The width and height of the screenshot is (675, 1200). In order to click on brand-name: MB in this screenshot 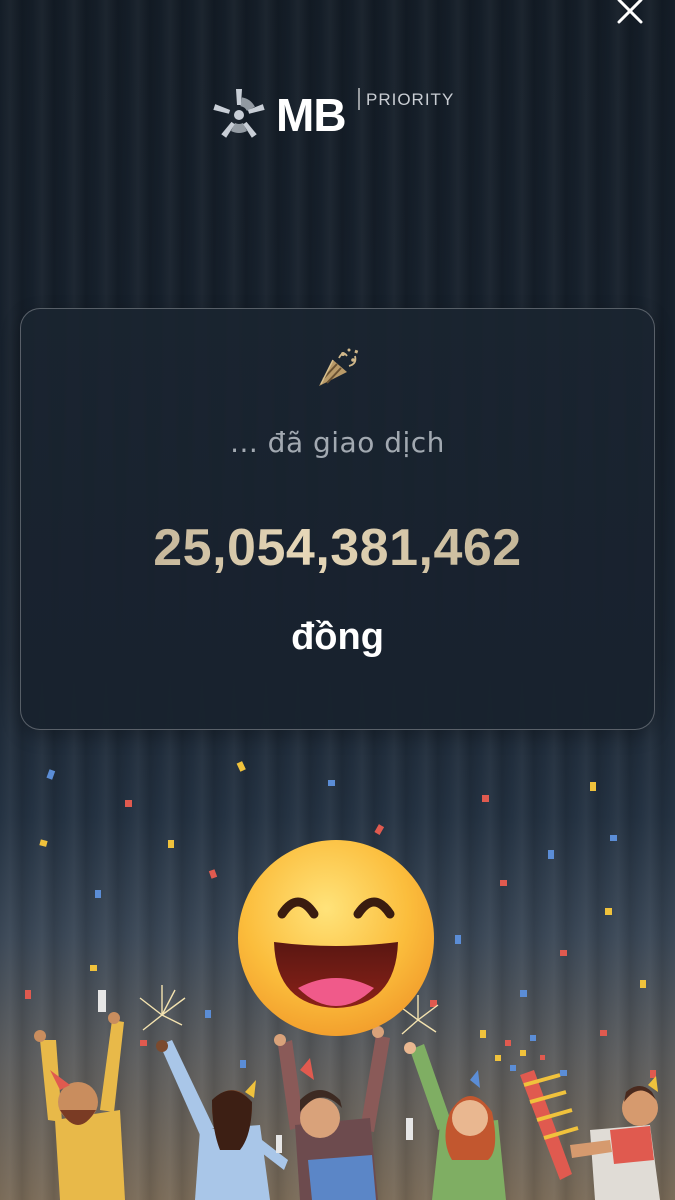, I will do `click(311, 115)`.